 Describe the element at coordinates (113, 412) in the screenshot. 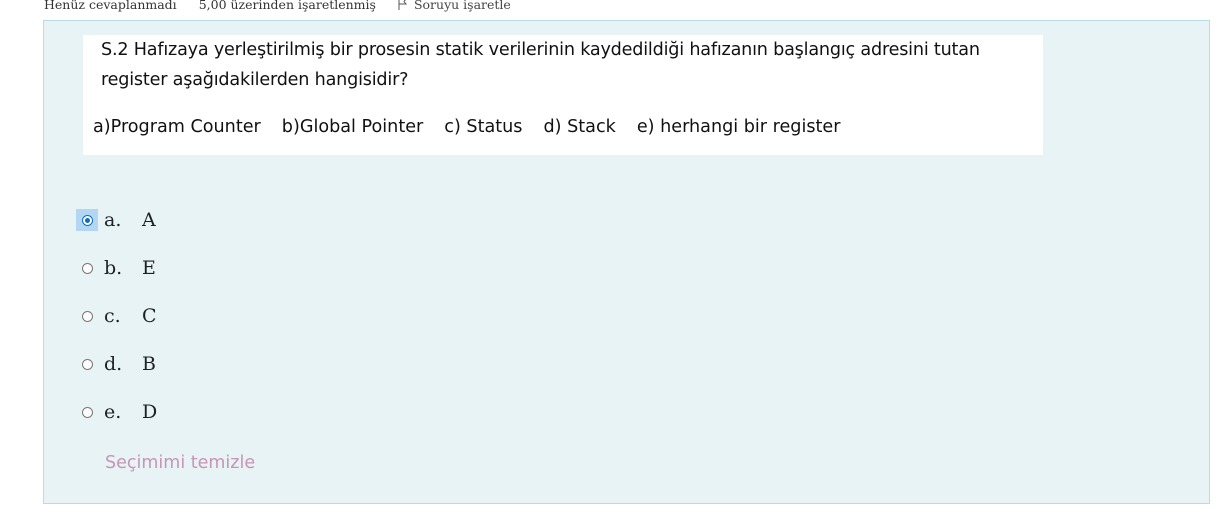

I see `answer-letter: e.` at that location.